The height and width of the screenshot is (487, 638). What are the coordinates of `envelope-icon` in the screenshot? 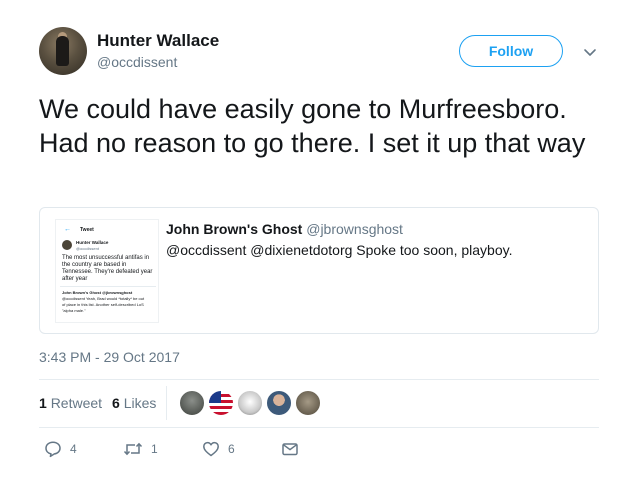 It's located at (290, 449).